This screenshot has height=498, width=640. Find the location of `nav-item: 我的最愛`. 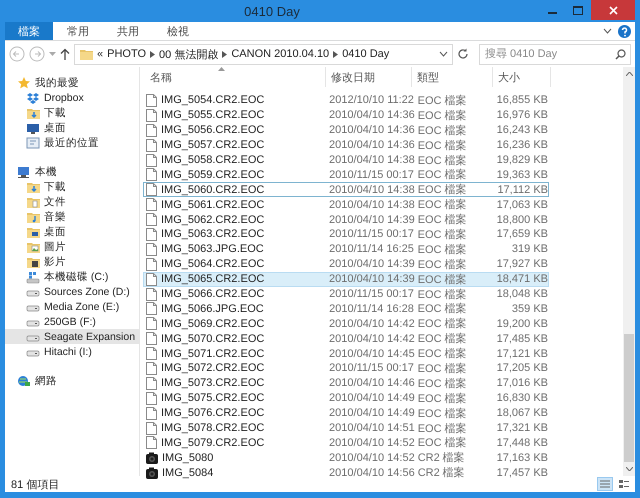

nav-item: 我的最愛 is located at coordinates (72, 82).